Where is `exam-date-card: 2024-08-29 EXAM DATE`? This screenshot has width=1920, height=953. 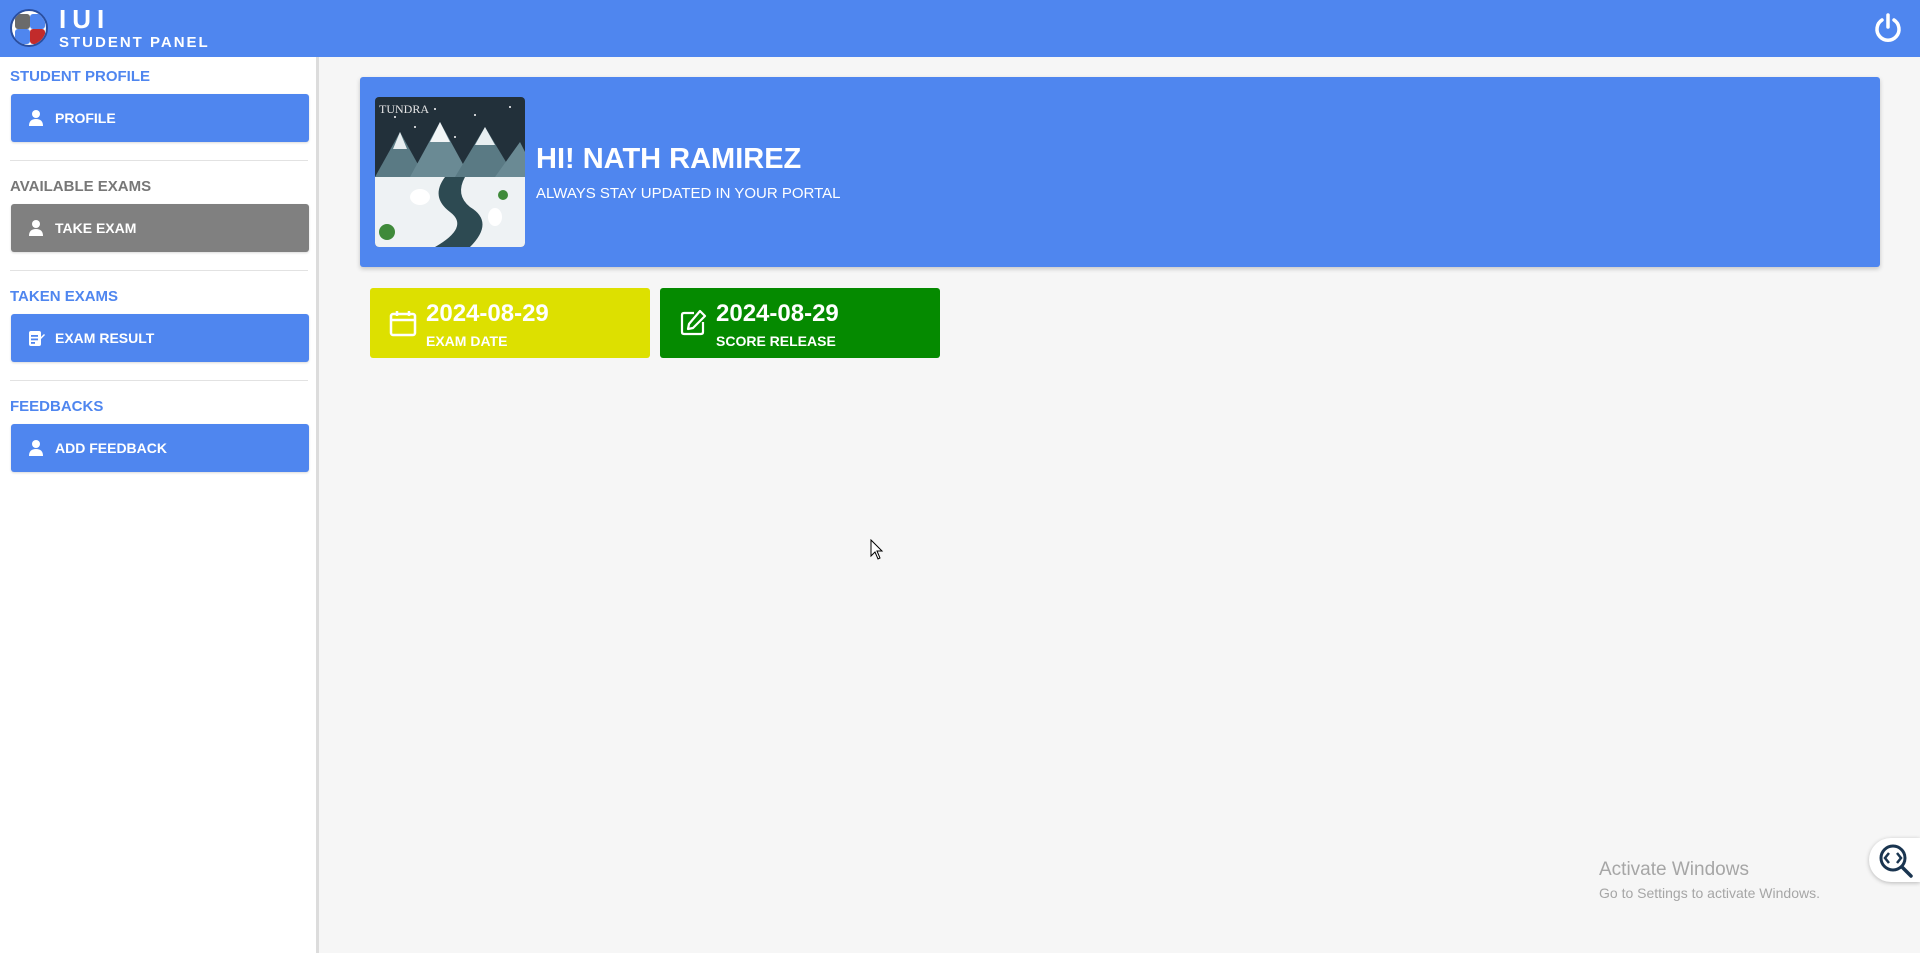
exam-date-card: 2024-08-29 EXAM DATE is located at coordinates (510, 323).